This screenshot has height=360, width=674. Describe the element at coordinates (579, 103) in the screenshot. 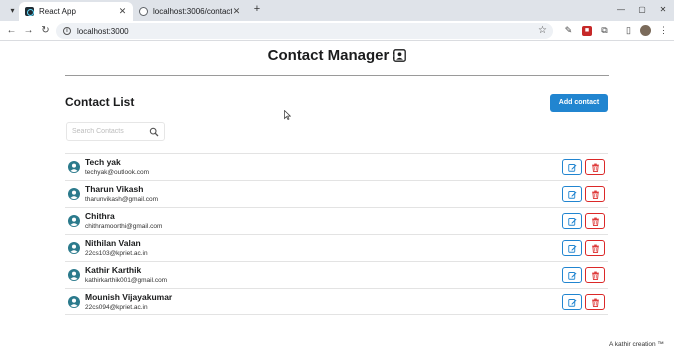

I see `add-contact-button: Add contact` at that location.